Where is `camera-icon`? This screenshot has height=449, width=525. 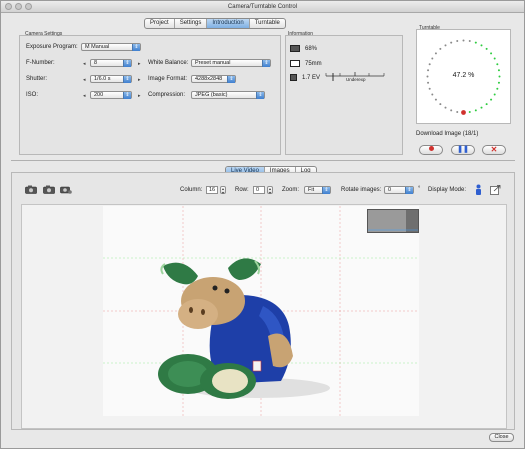
camera-icon is located at coordinates (31, 189).